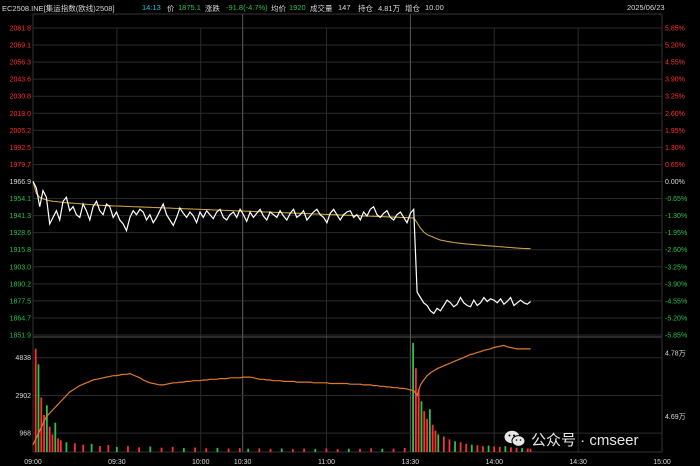  Describe the element at coordinates (278, 8) in the screenshot. I see `avg-label: 均价` at that location.